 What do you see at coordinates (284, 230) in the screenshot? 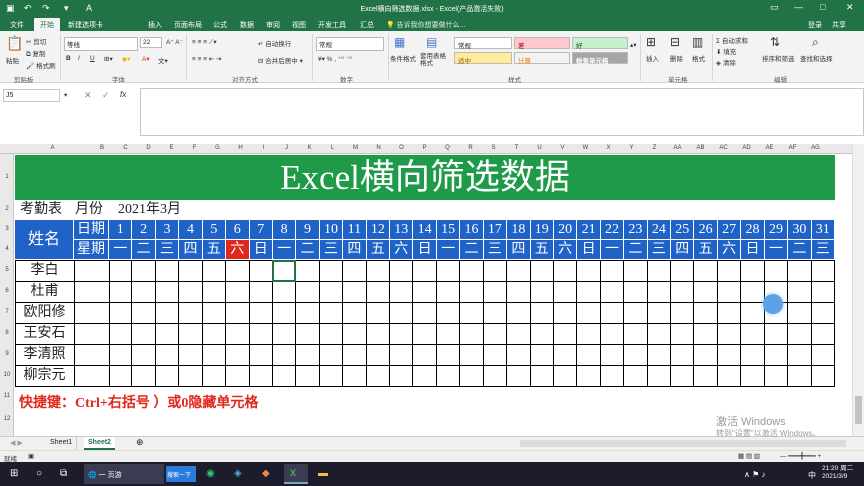
I see `day-cell: 8` at bounding box center [284, 230].